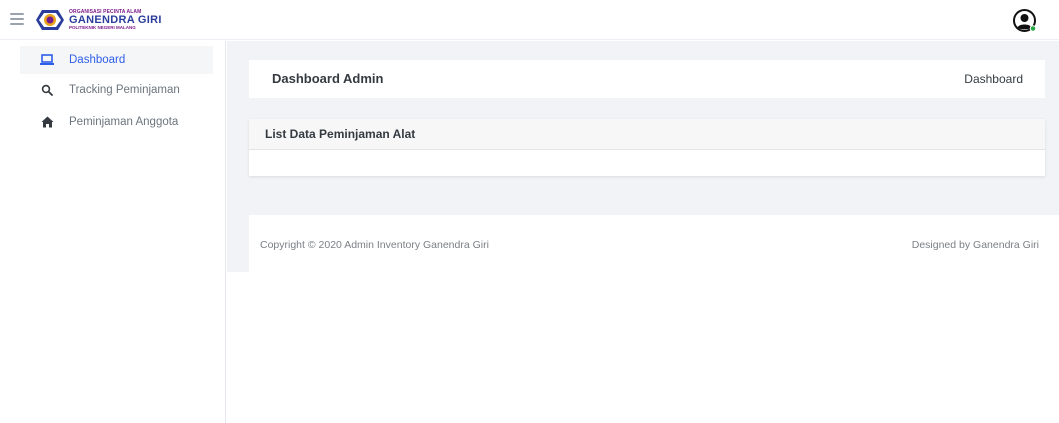 The width and height of the screenshot is (1059, 423). Describe the element at coordinates (1025, 21) in the screenshot. I see `user-avatar-icon` at that location.